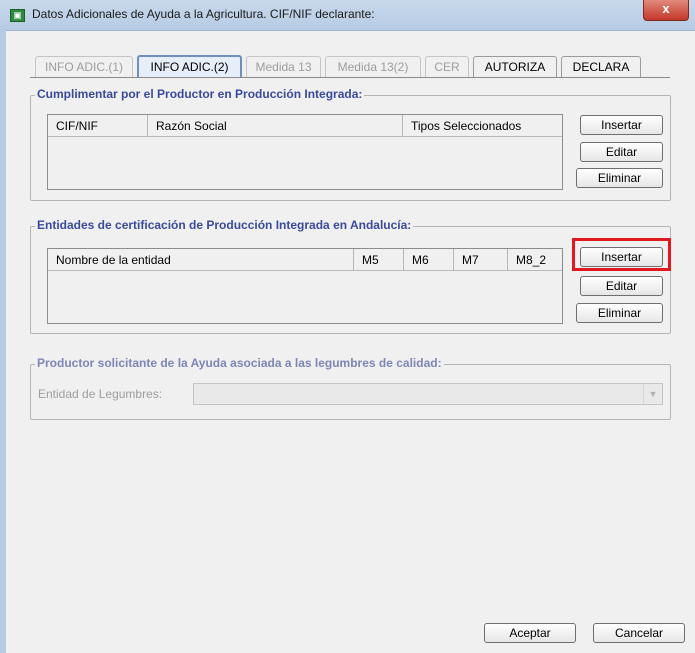  What do you see at coordinates (373, 66) in the screenshot?
I see `tab-medida-13-2: Medida 13(2)` at bounding box center [373, 66].